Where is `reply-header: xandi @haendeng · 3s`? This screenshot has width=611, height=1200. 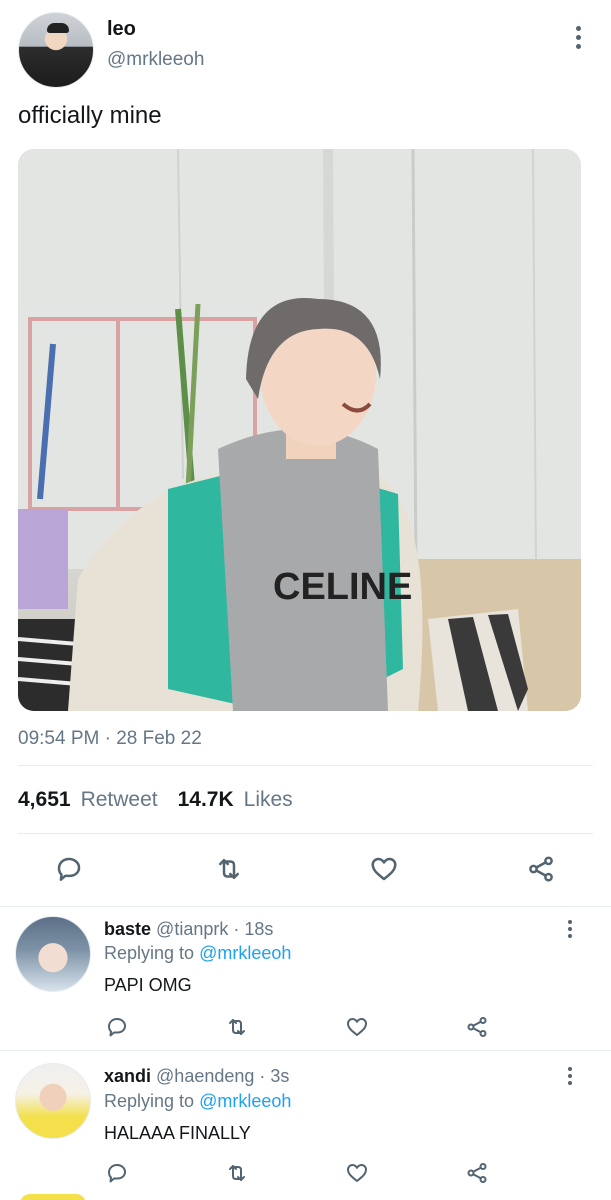 reply-header: xandi @haendeng · 3s is located at coordinates (196, 1076).